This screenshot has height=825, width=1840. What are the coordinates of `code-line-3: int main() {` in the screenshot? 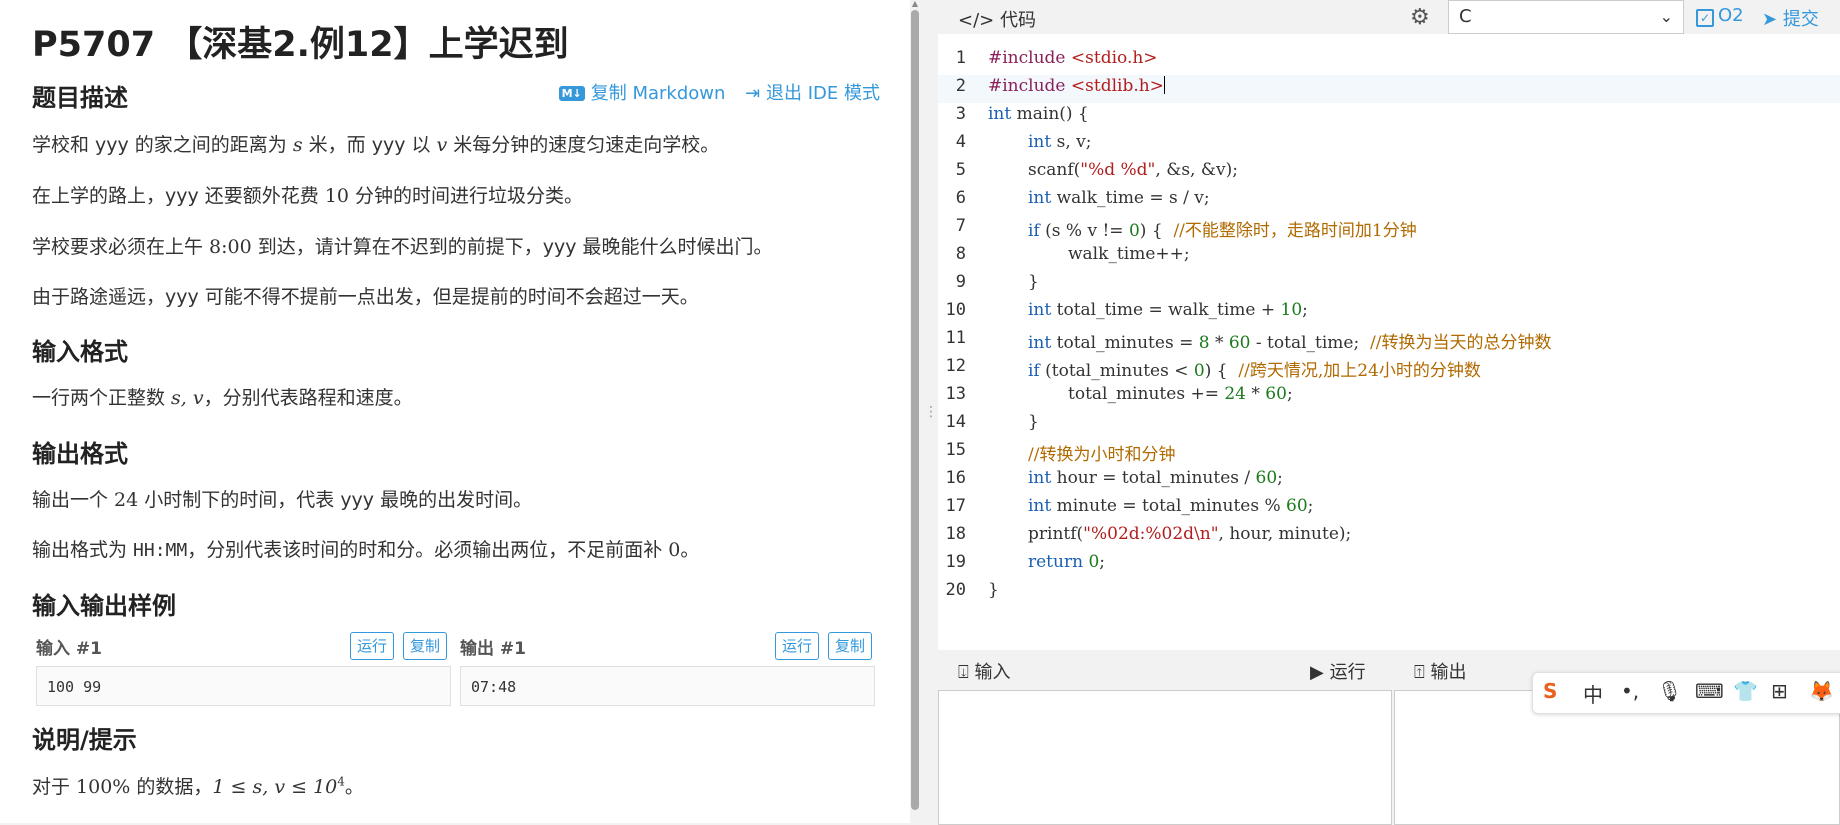 It's located at (1038, 114).